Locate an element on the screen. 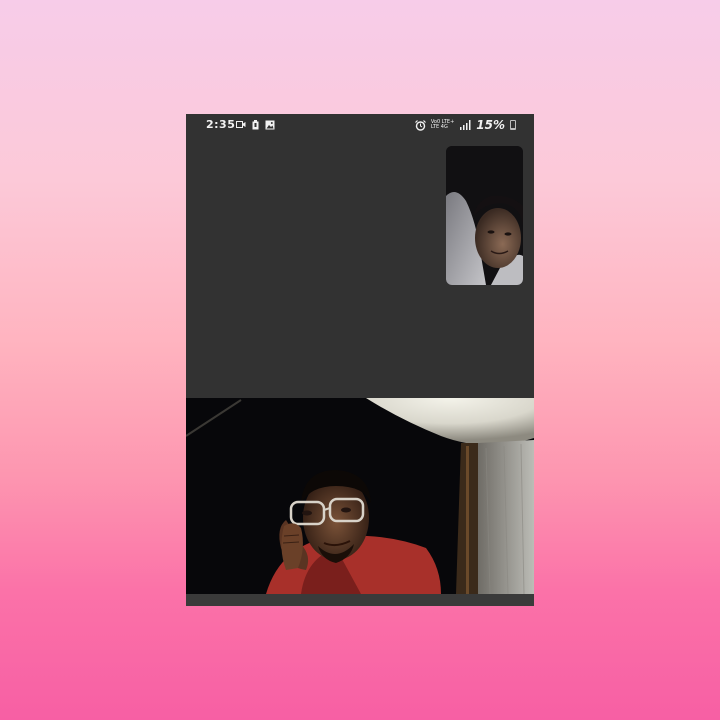 The height and width of the screenshot is (720, 720). battery-icon is located at coordinates (513, 125).